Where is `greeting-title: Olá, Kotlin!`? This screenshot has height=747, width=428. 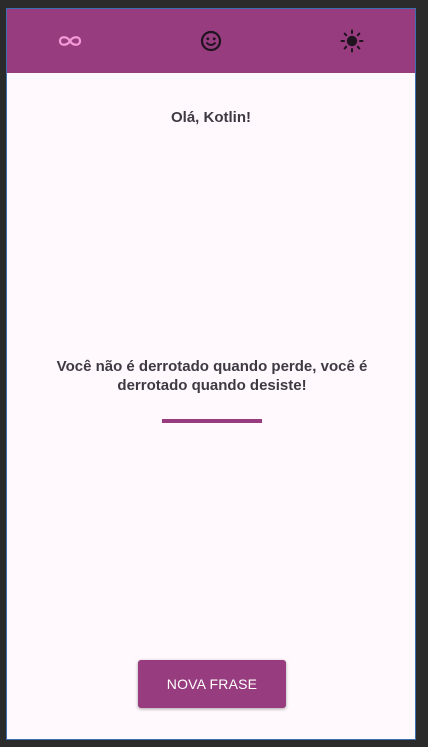
greeting-title: Olá, Kotlin! is located at coordinates (211, 117).